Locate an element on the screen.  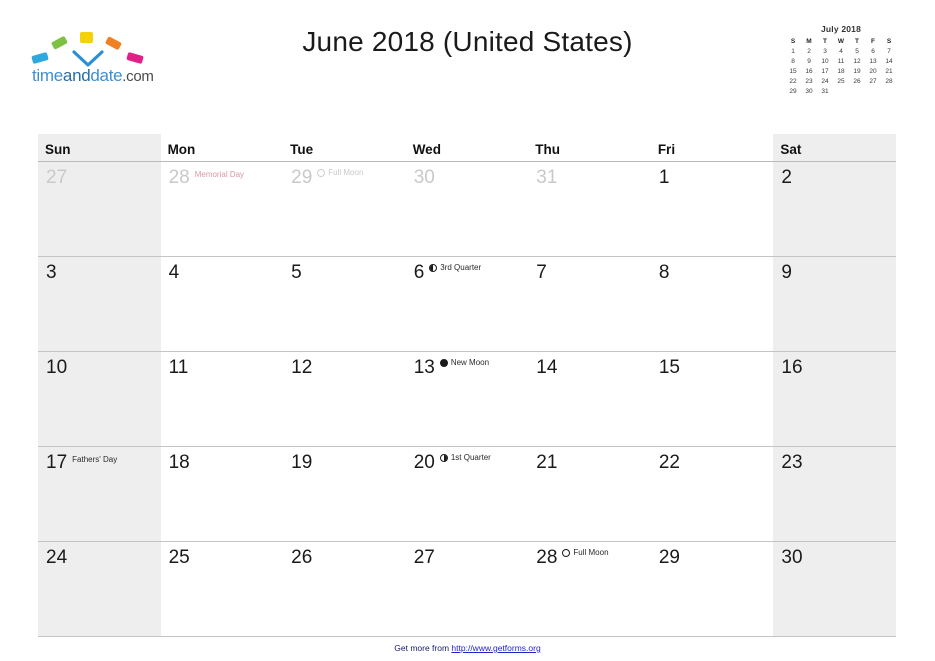
calendar-day-cell: 9 is located at coordinates (834, 304).